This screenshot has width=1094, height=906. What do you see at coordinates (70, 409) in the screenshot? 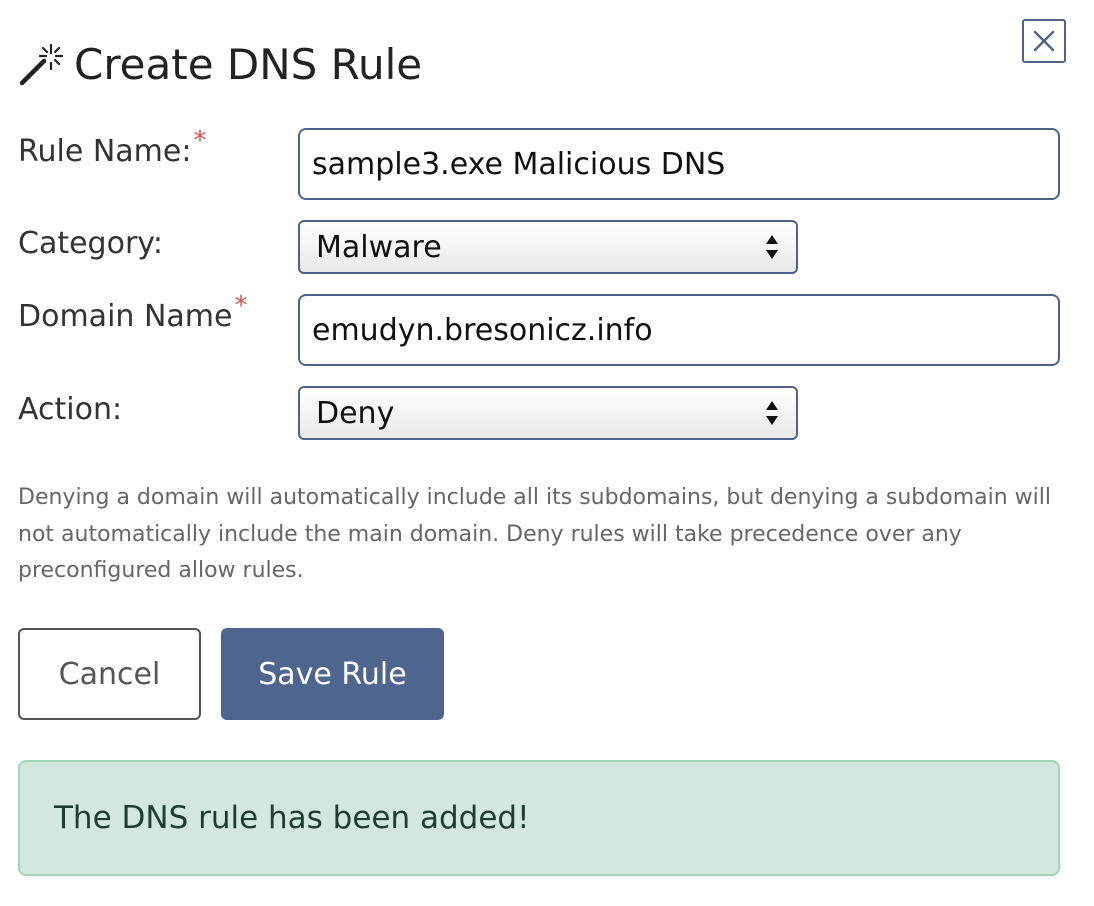
I see `action-label: Action:` at bounding box center [70, 409].